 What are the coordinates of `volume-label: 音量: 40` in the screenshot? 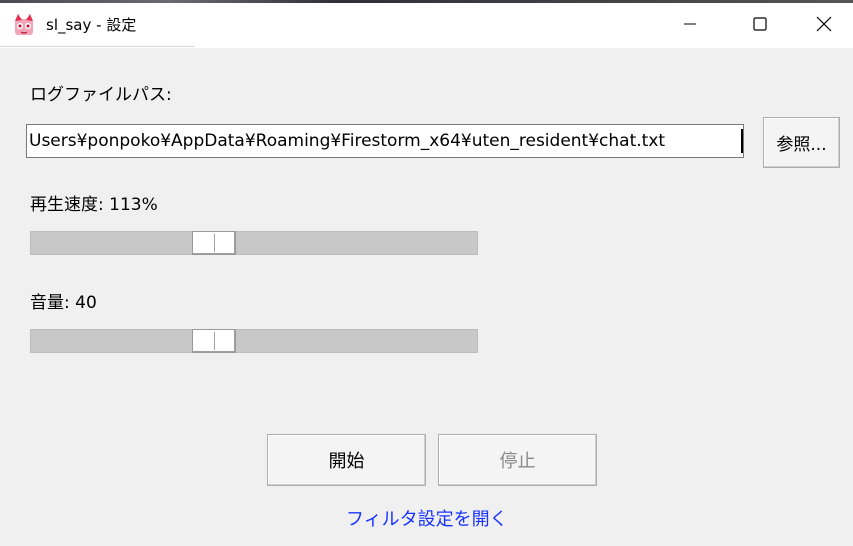 It's located at (63, 300).